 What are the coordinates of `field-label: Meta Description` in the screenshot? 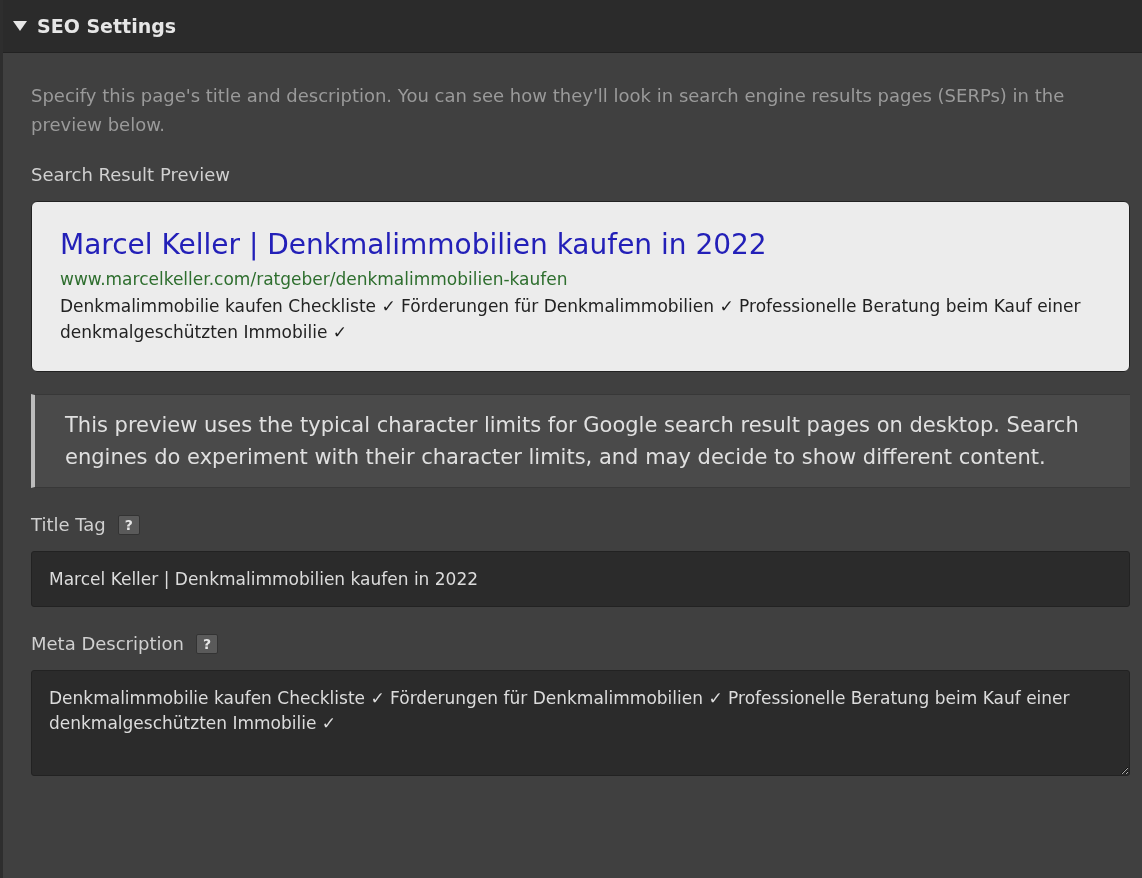 It's located at (107, 643).